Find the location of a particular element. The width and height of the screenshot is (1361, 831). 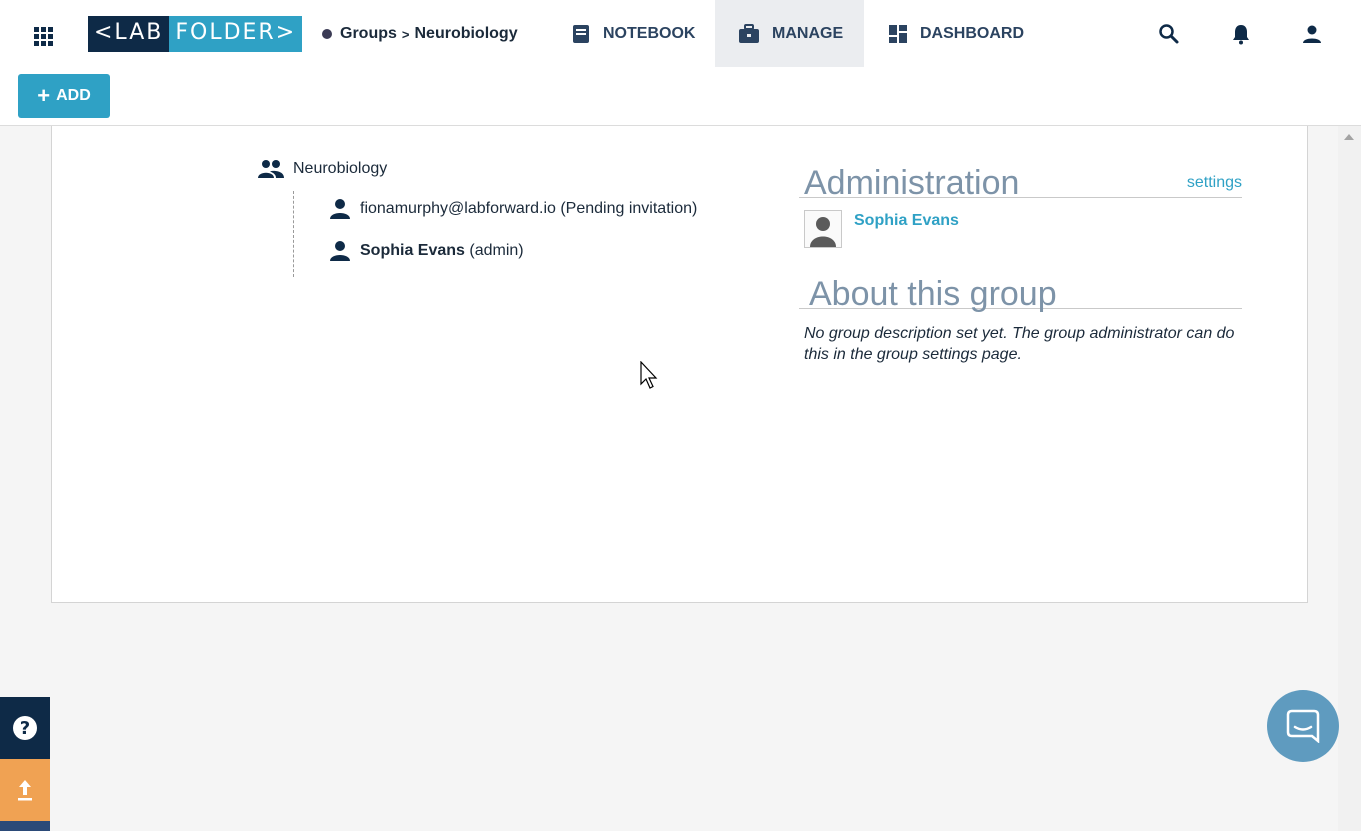

group-name: Neurobiology is located at coordinates (340, 168).